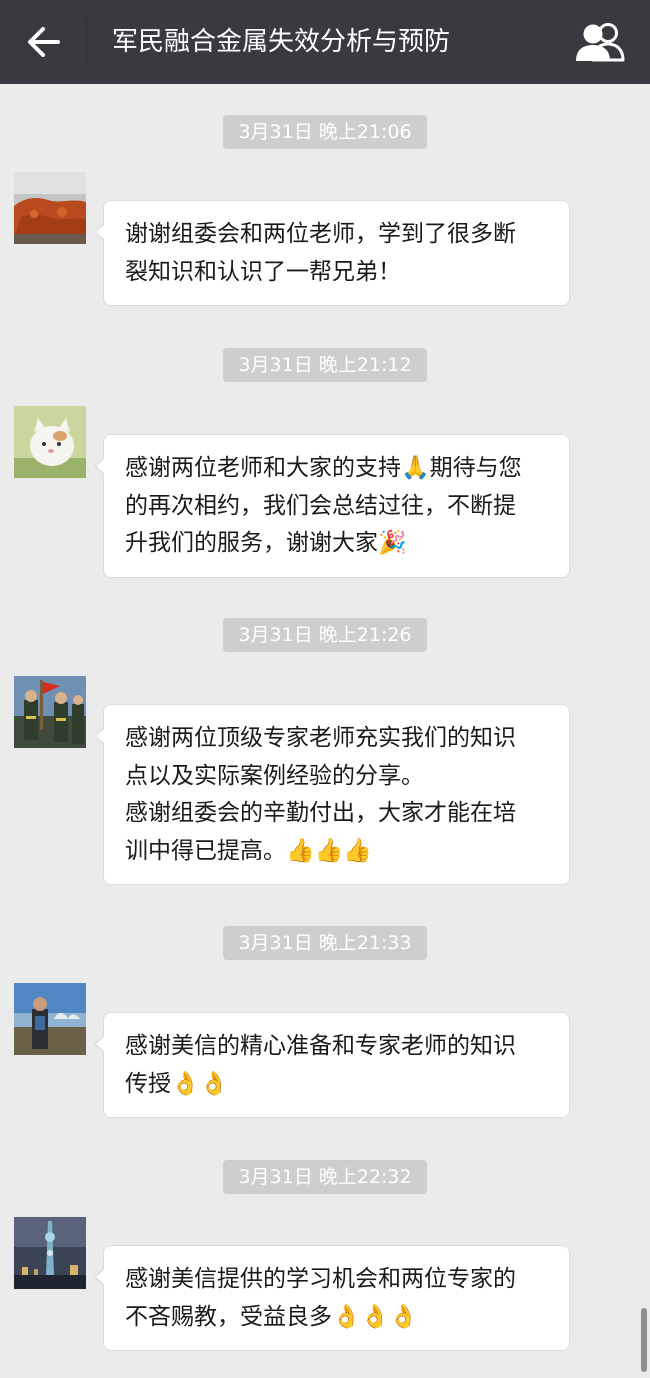  Describe the element at coordinates (281, 42) in the screenshot. I see `chat-title: 军民融合金属失效分析与预防` at that location.